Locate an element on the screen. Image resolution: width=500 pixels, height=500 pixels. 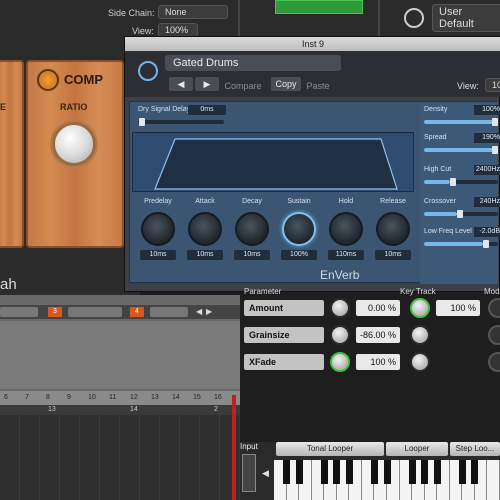
keytrack-value: 100 % is located at coordinates (458, 308).